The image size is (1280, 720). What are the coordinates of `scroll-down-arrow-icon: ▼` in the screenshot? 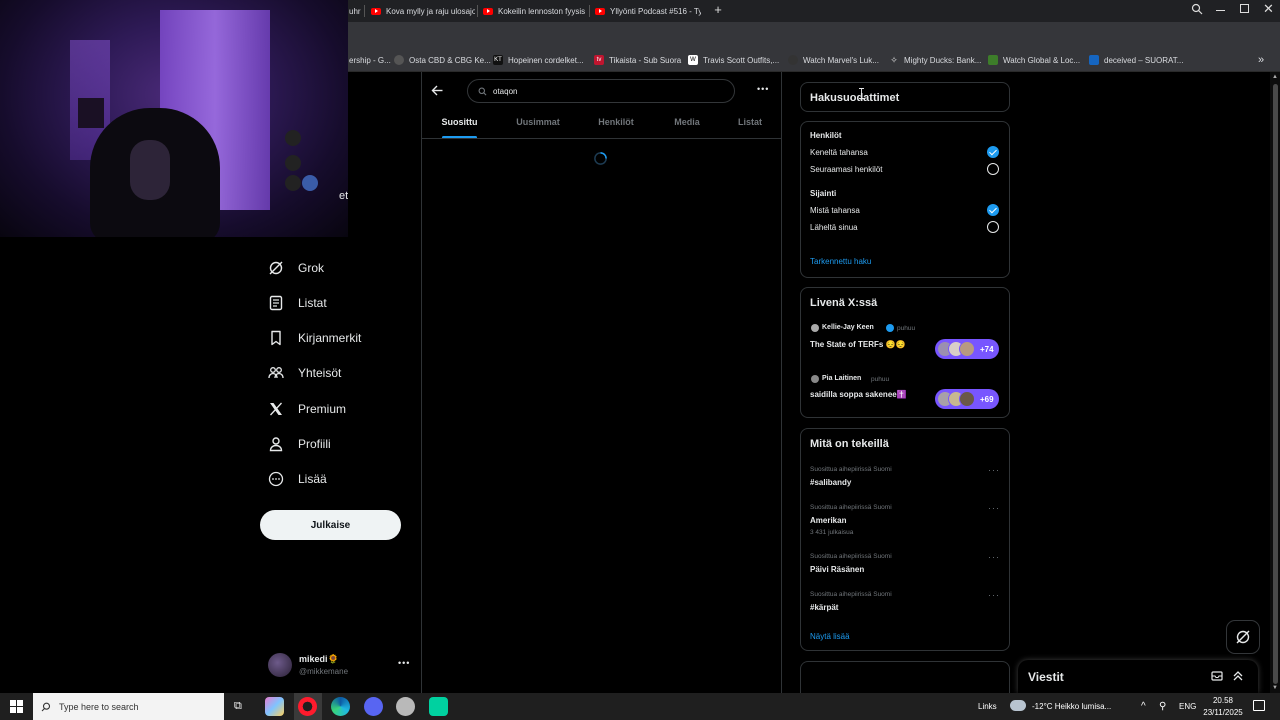 It's located at (1275, 688).